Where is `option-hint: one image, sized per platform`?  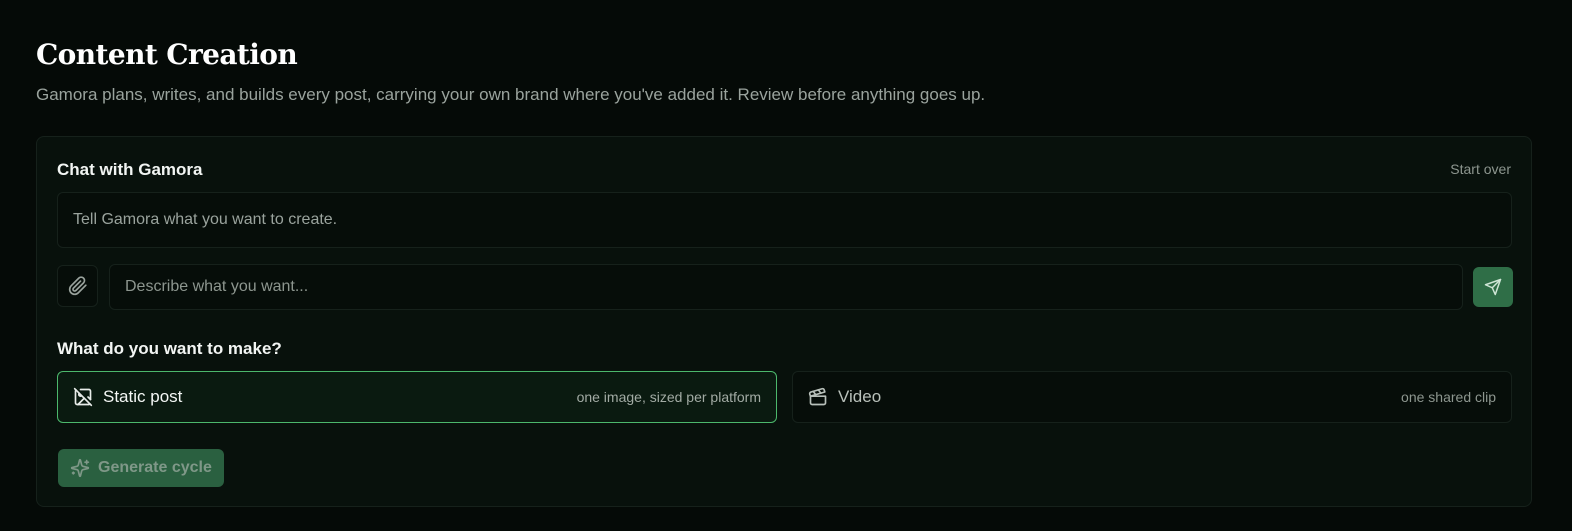 option-hint: one image, sized per platform is located at coordinates (668, 397).